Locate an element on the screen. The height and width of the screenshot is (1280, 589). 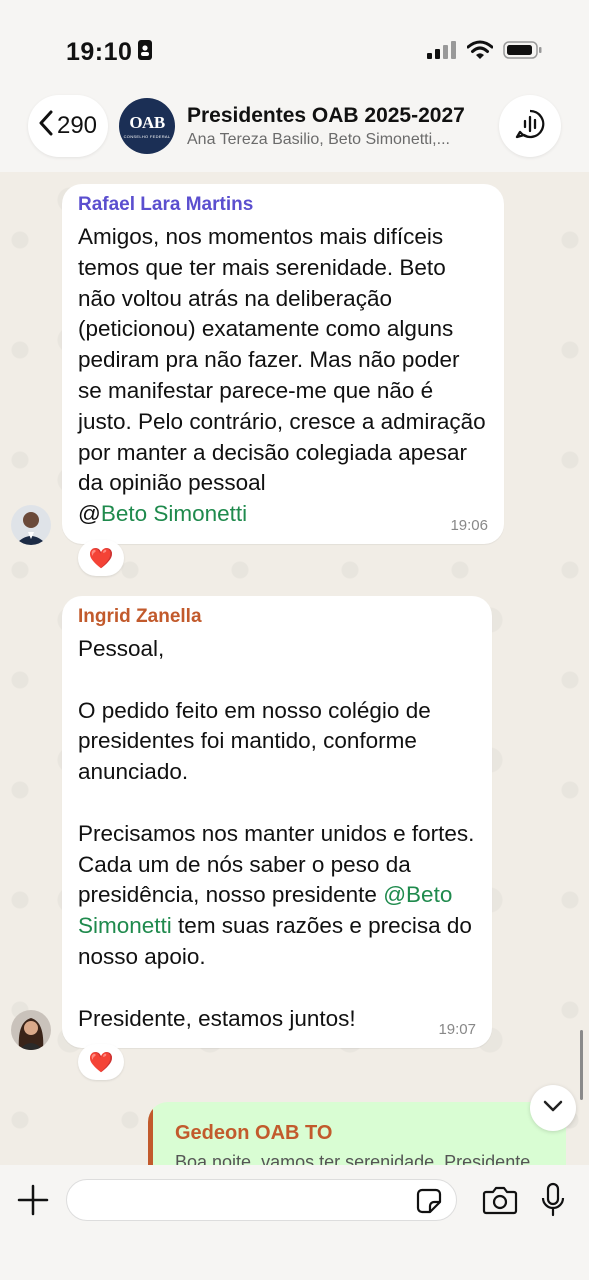
back-button: 290 is located at coordinates (68, 126).